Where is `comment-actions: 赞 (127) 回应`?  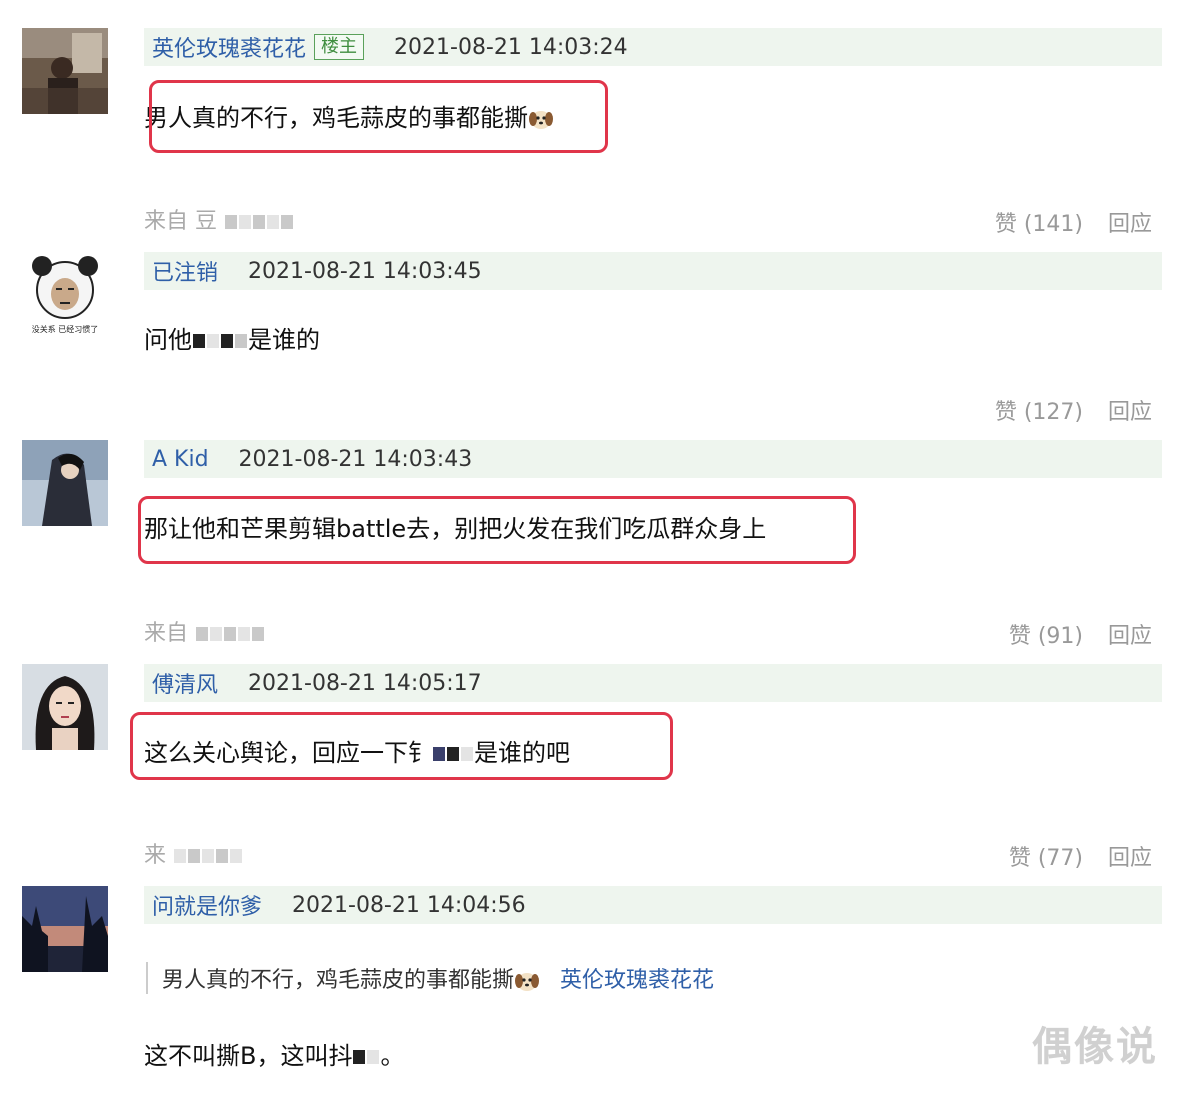 comment-actions: 赞 (127) 回应 is located at coordinates (1064, 410).